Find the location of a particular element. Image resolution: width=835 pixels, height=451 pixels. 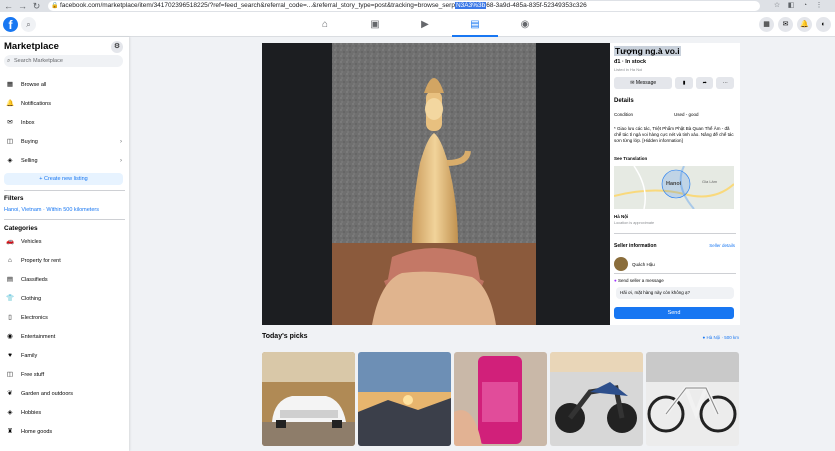

tab-marketplace: ▤ is located at coordinates (475, 24).